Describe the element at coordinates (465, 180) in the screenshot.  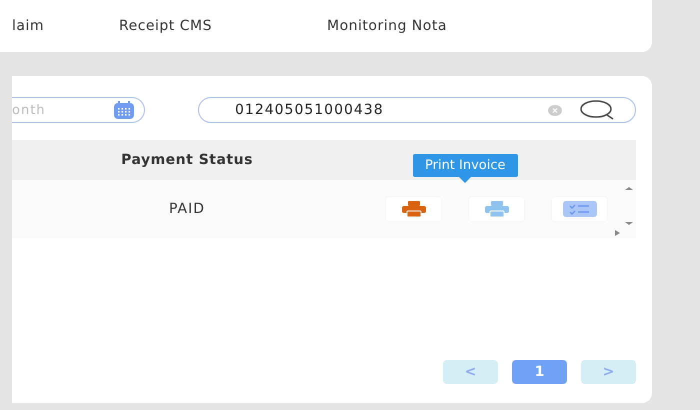
I see `tooltip-pointer-icon` at that location.